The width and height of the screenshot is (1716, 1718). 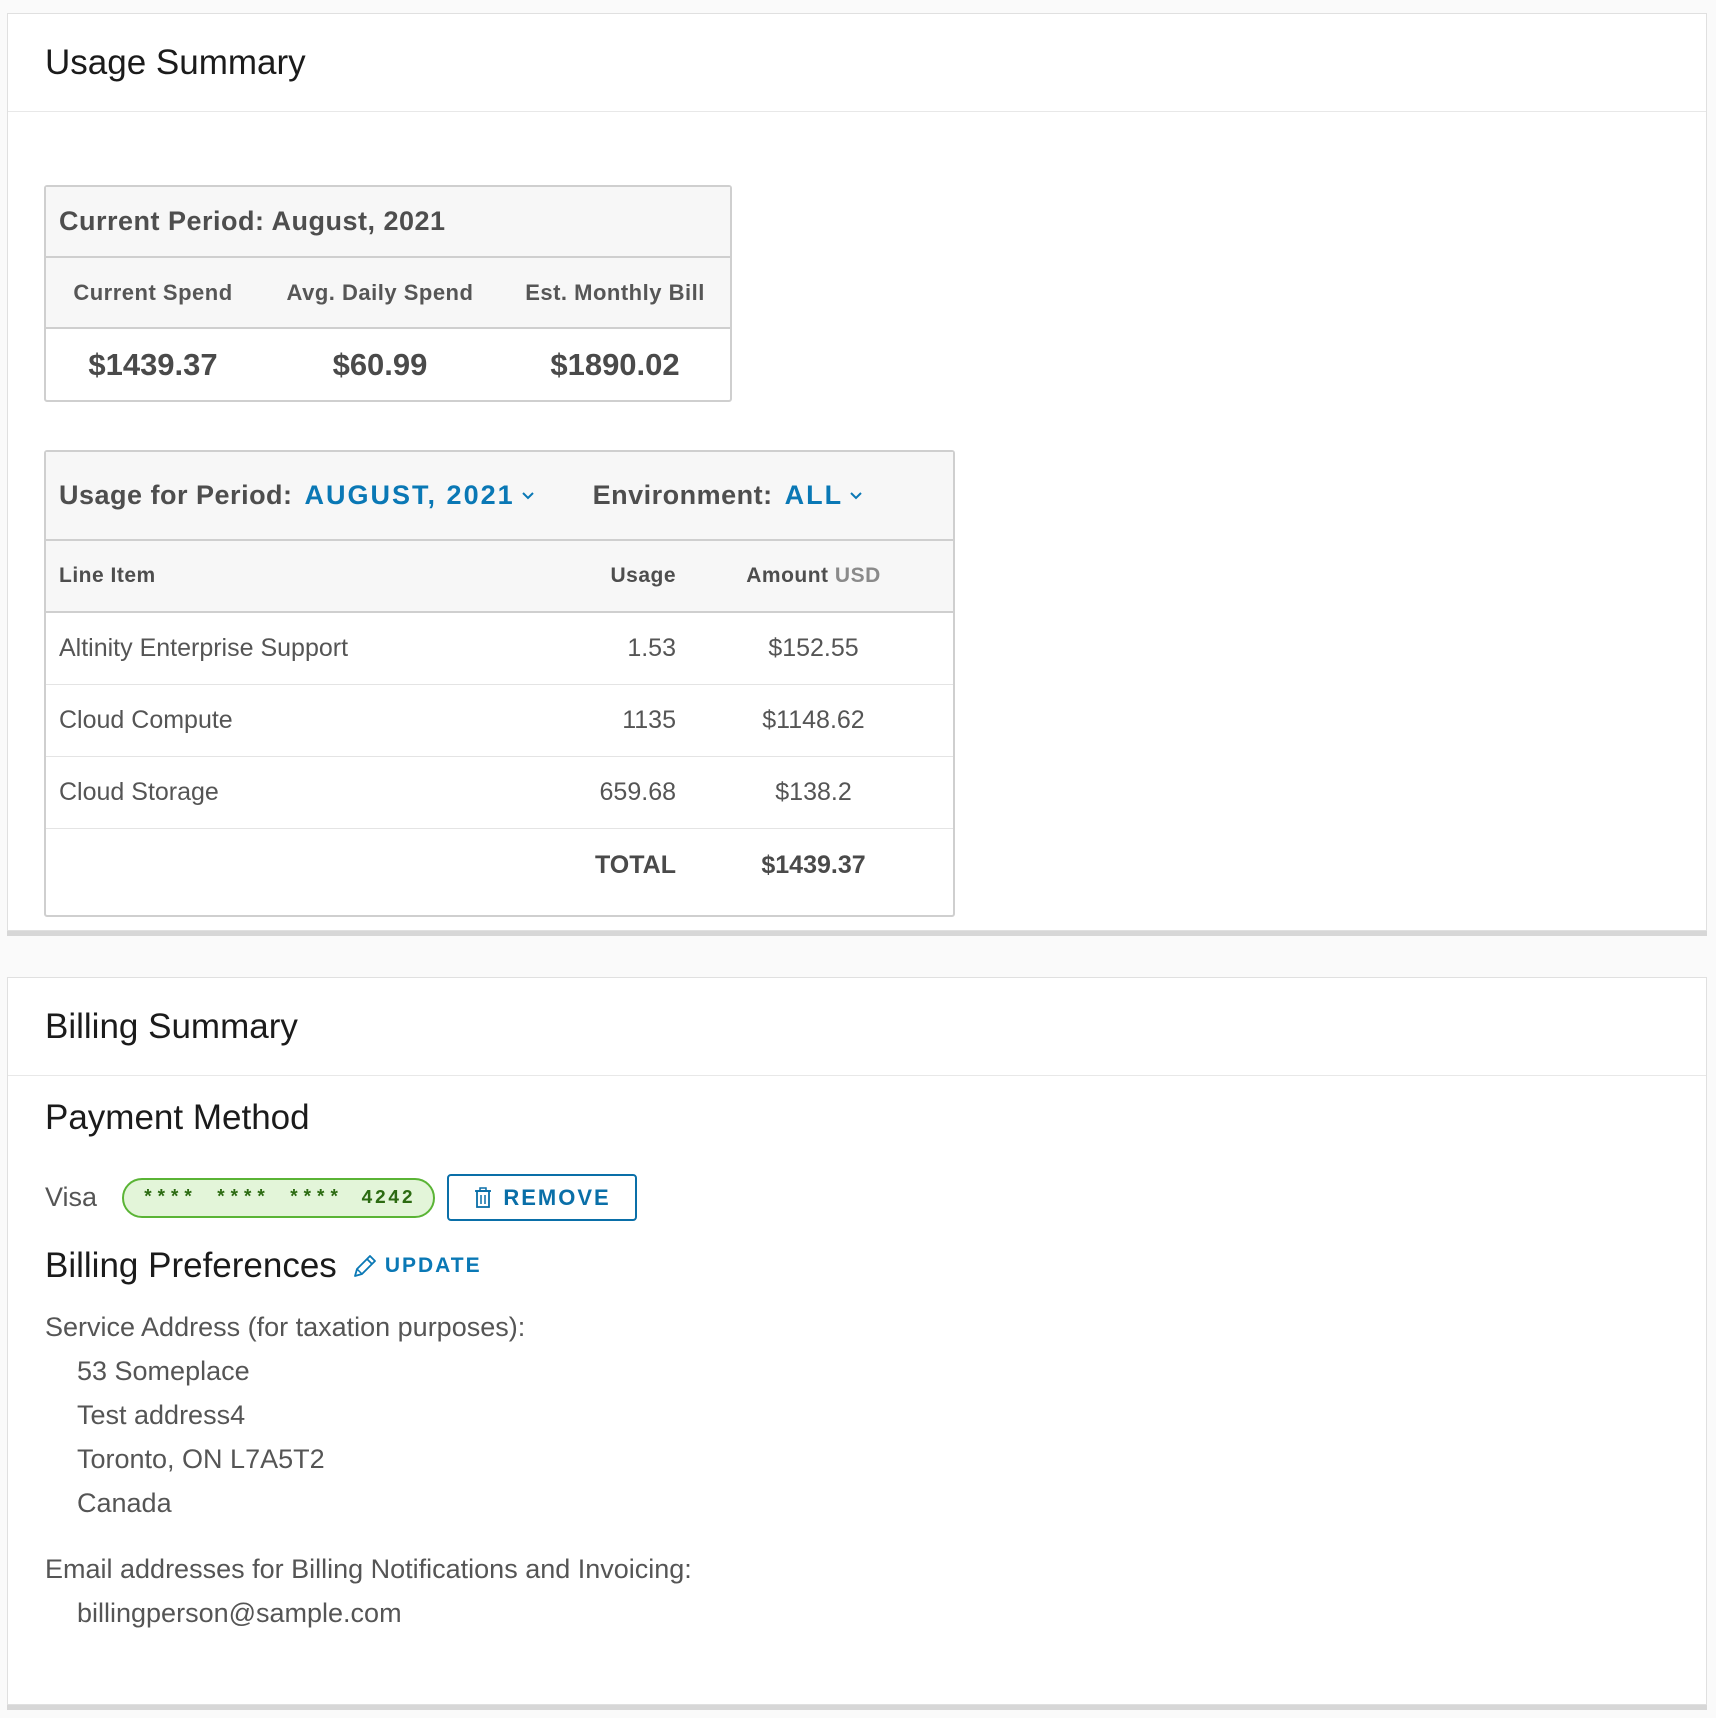 I want to click on environment-filter-value: ALL, so click(x=814, y=495).